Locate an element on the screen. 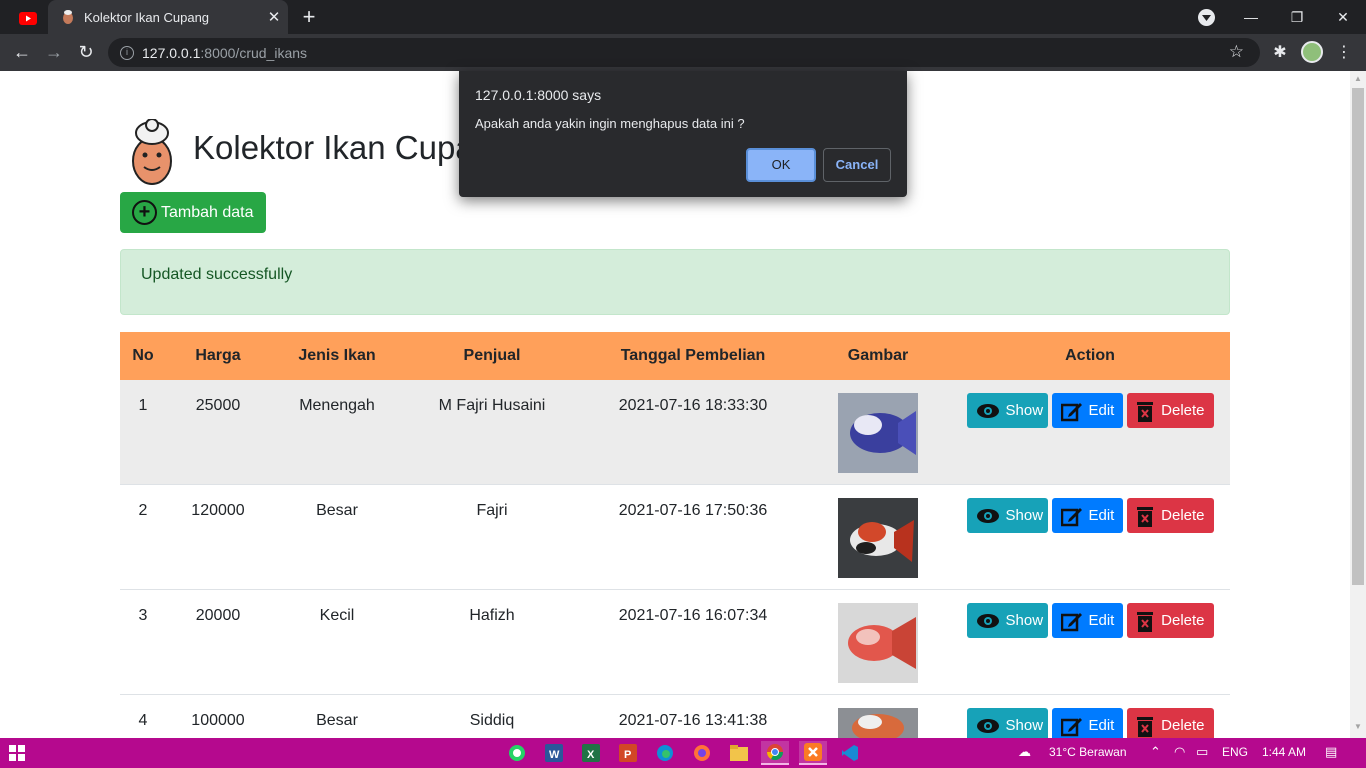 Image resolution: width=1366 pixels, height=768 pixels. column-header: Penjual is located at coordinates (492, 355).